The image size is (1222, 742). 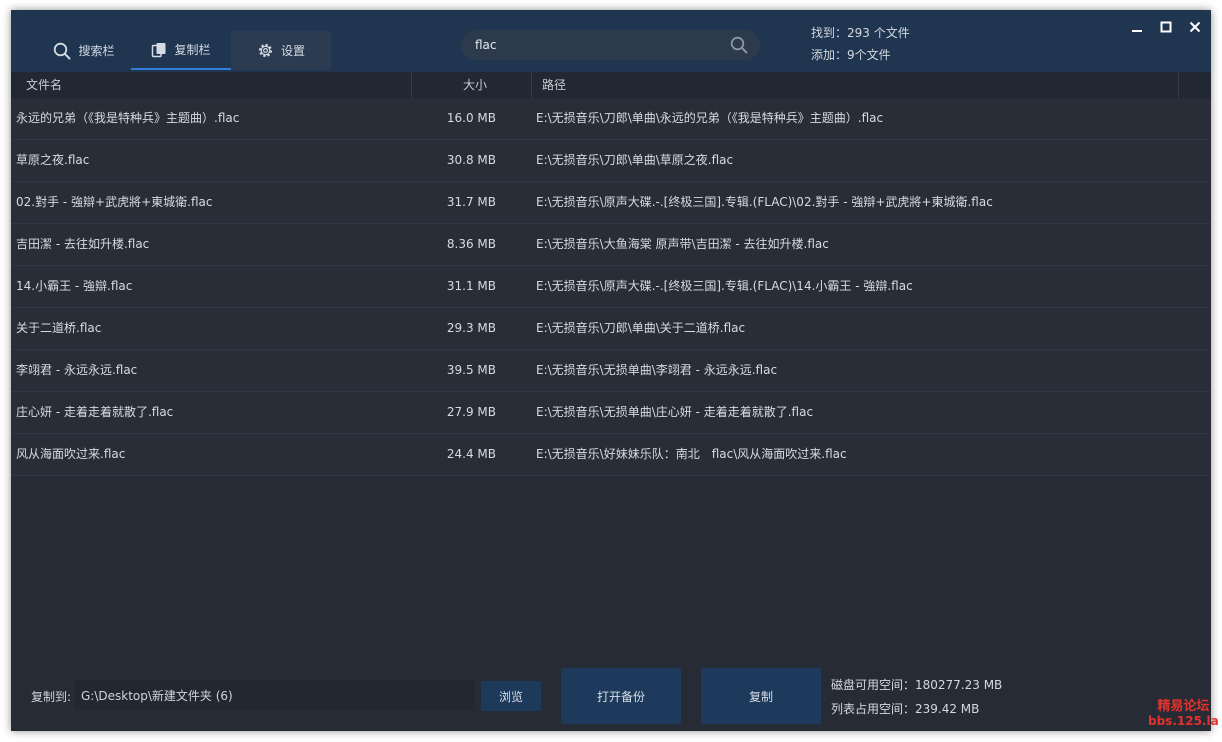 I want to click on file-path-cell: E:\无损音乐\大鱼海棠 原声带\吉田潔 - 去往如升楼.flac, so click(x=682, y=244).